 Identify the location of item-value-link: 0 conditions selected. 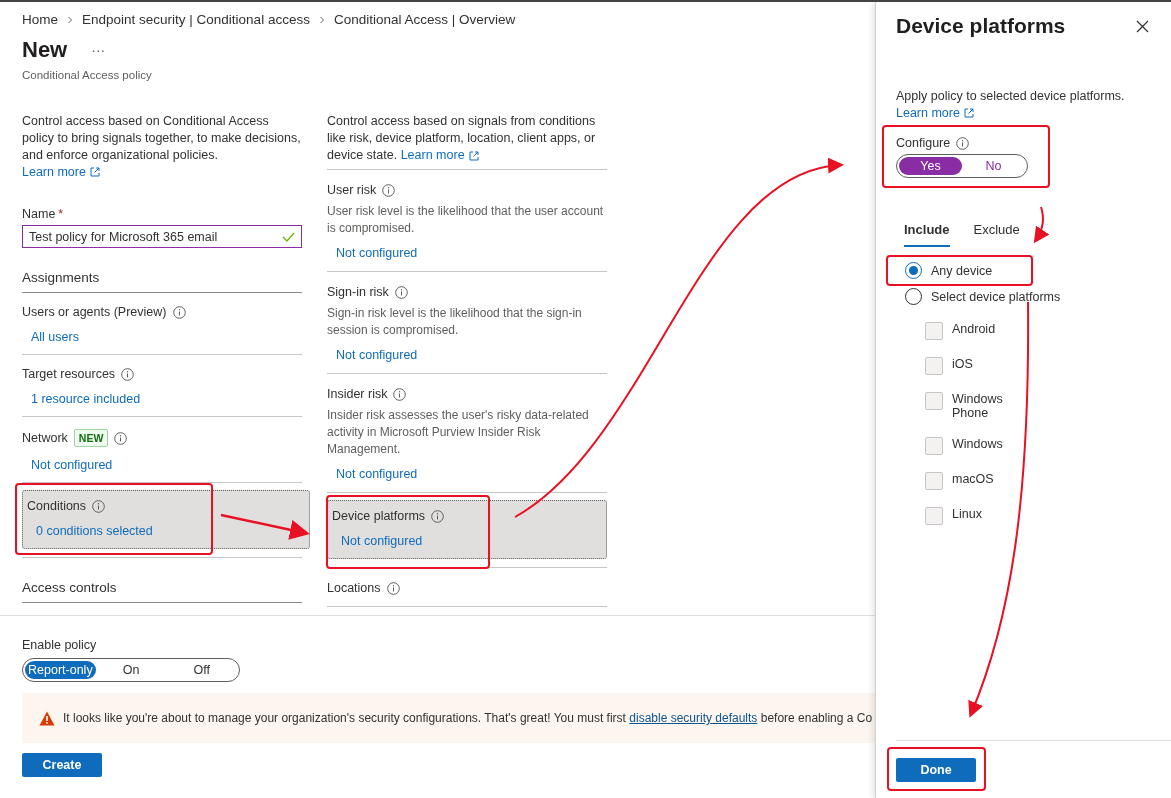
(166, 531).